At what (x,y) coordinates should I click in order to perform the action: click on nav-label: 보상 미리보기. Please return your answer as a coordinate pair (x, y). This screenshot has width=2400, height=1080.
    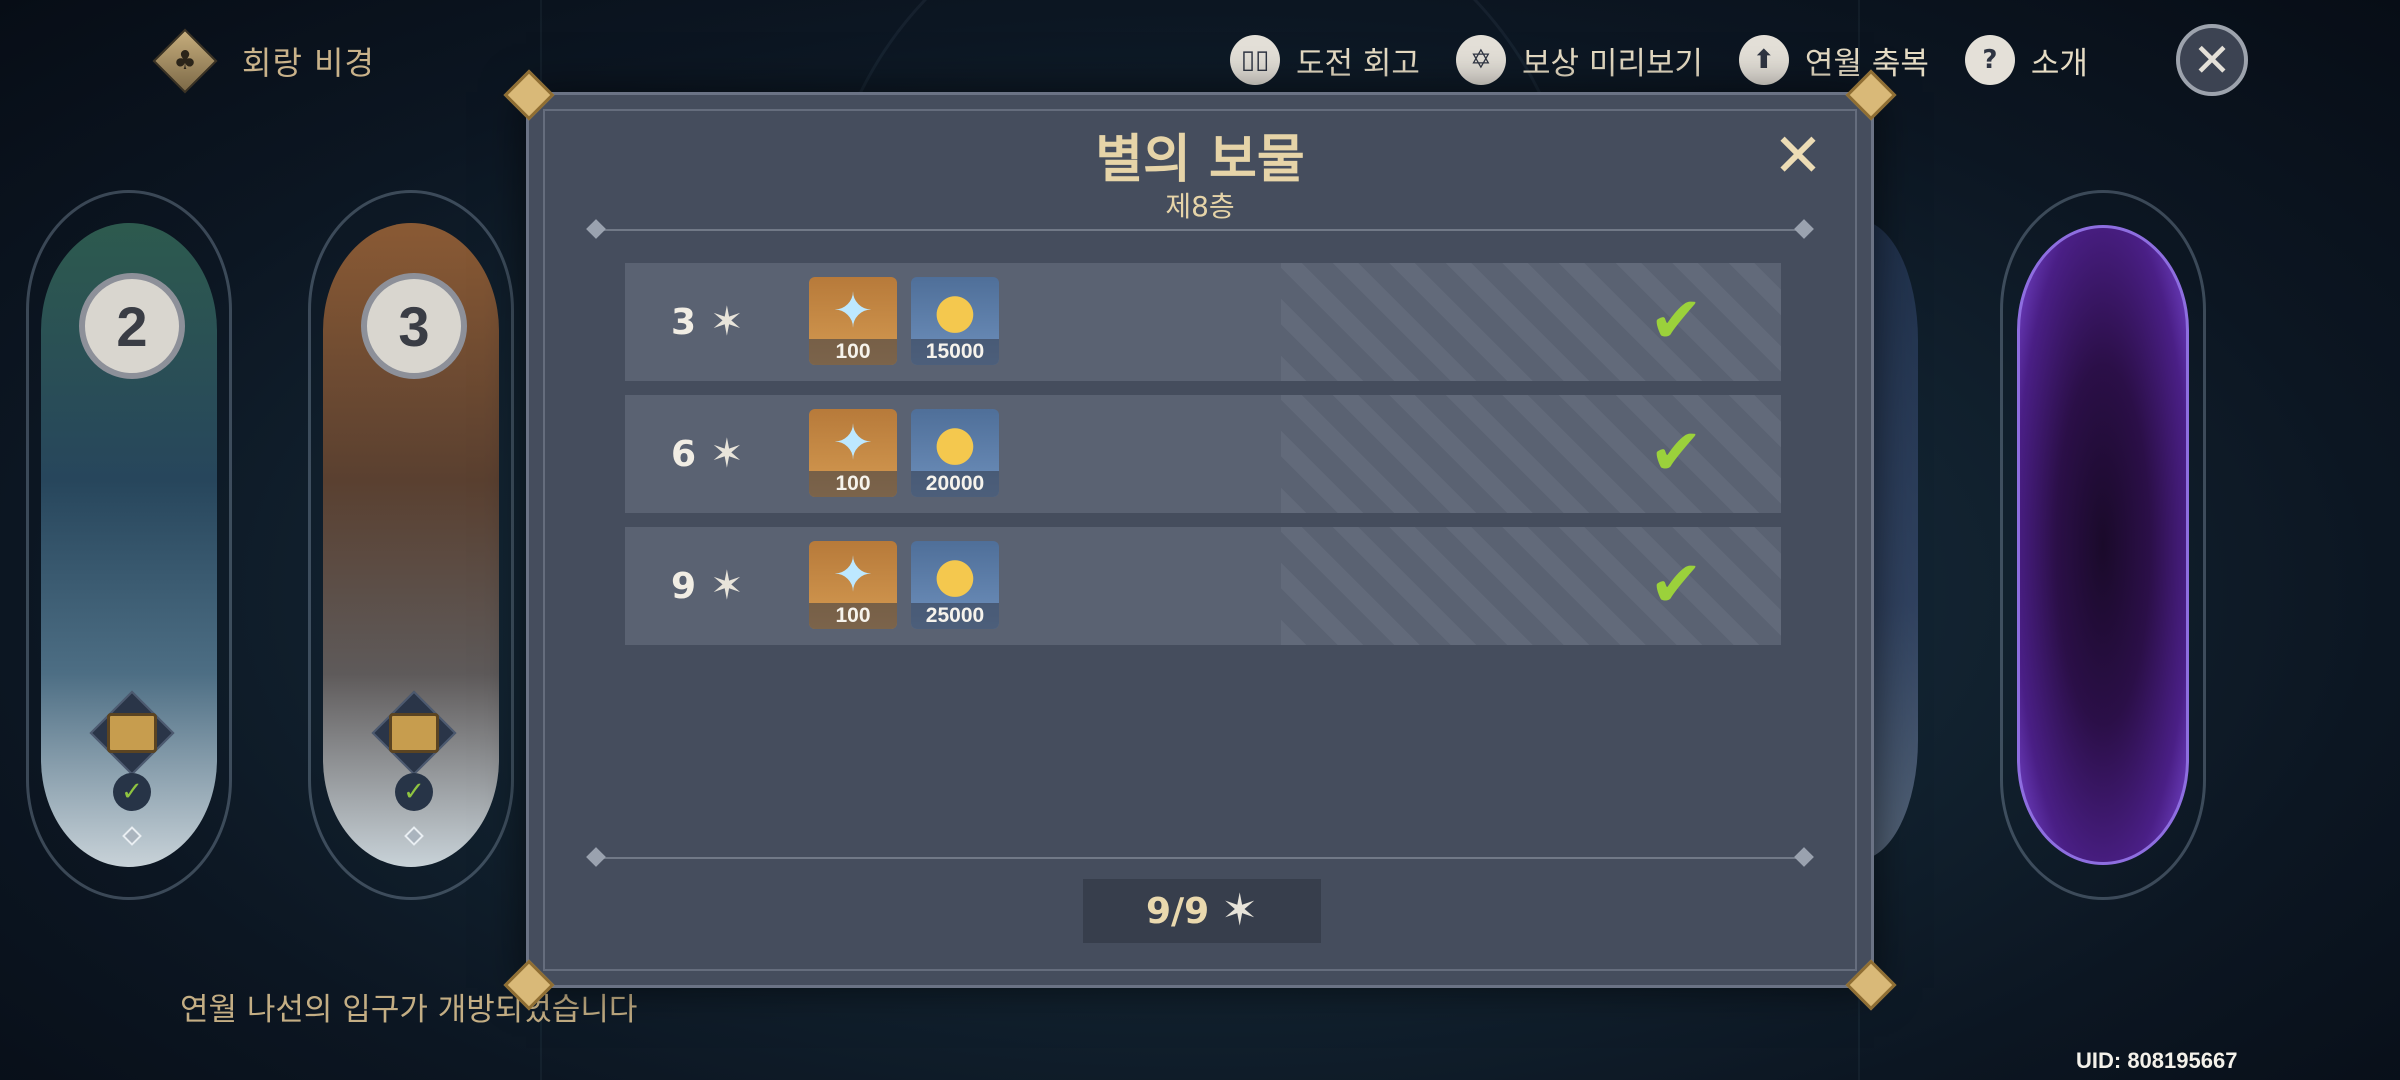
    Looking at the image, I should click on (1612, 63).